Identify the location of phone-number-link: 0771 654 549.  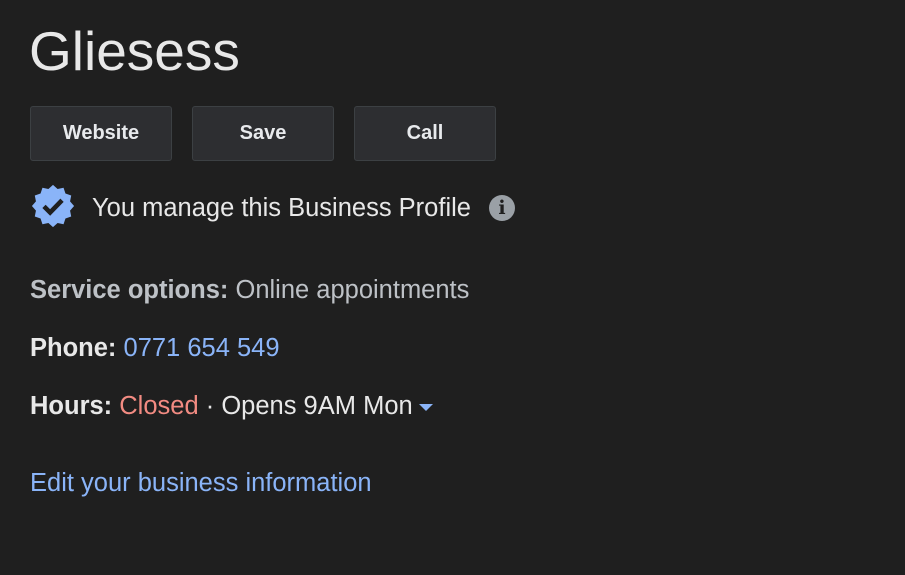
(202, 348).